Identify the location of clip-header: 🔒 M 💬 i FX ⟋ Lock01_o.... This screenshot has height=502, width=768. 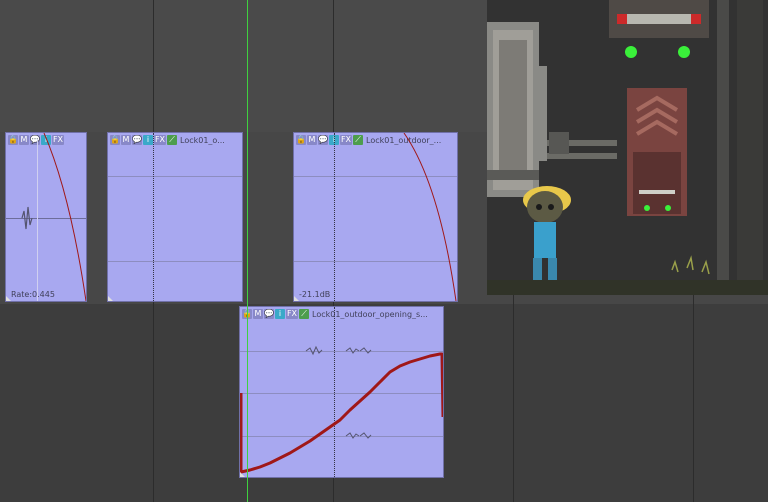
(175, 140).